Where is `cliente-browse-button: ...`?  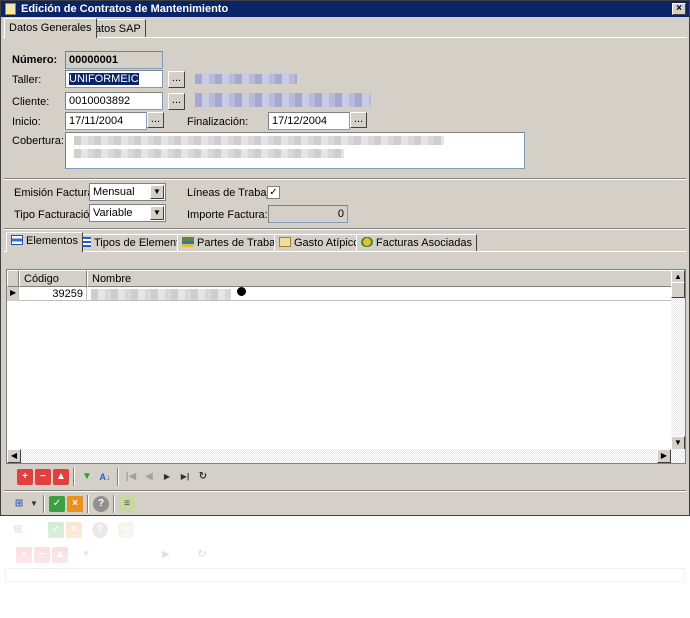 cliente-browse-button: ... is located at coordinates (176, 101).